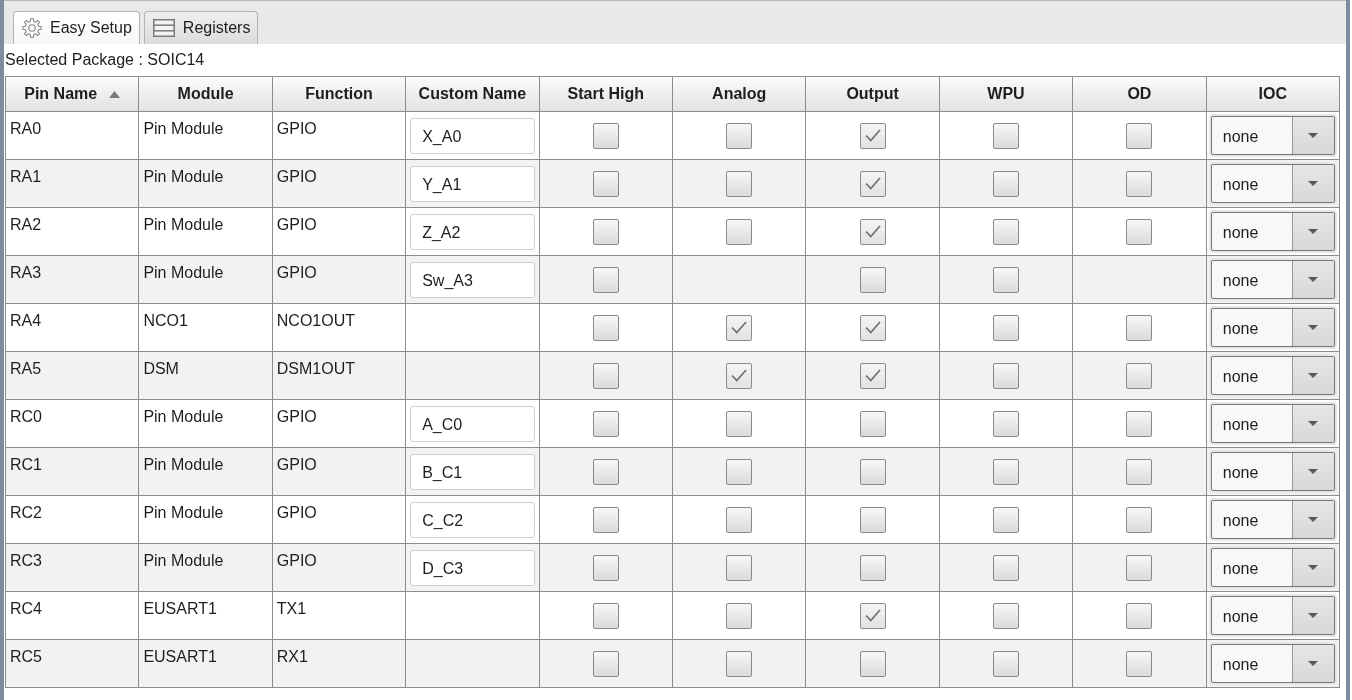 This screenshot has width=1352, height=700. What do you see at coordinates (73, 135) in the screenshot?
I see `table-cell: RA0` at bounding box center [73, 135].